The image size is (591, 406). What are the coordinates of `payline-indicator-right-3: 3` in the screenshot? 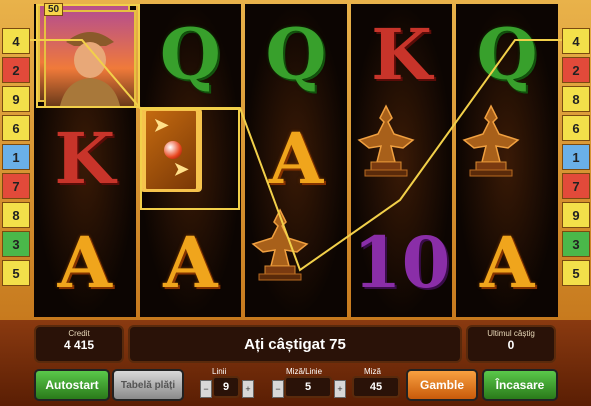 It's located at (576, 244).